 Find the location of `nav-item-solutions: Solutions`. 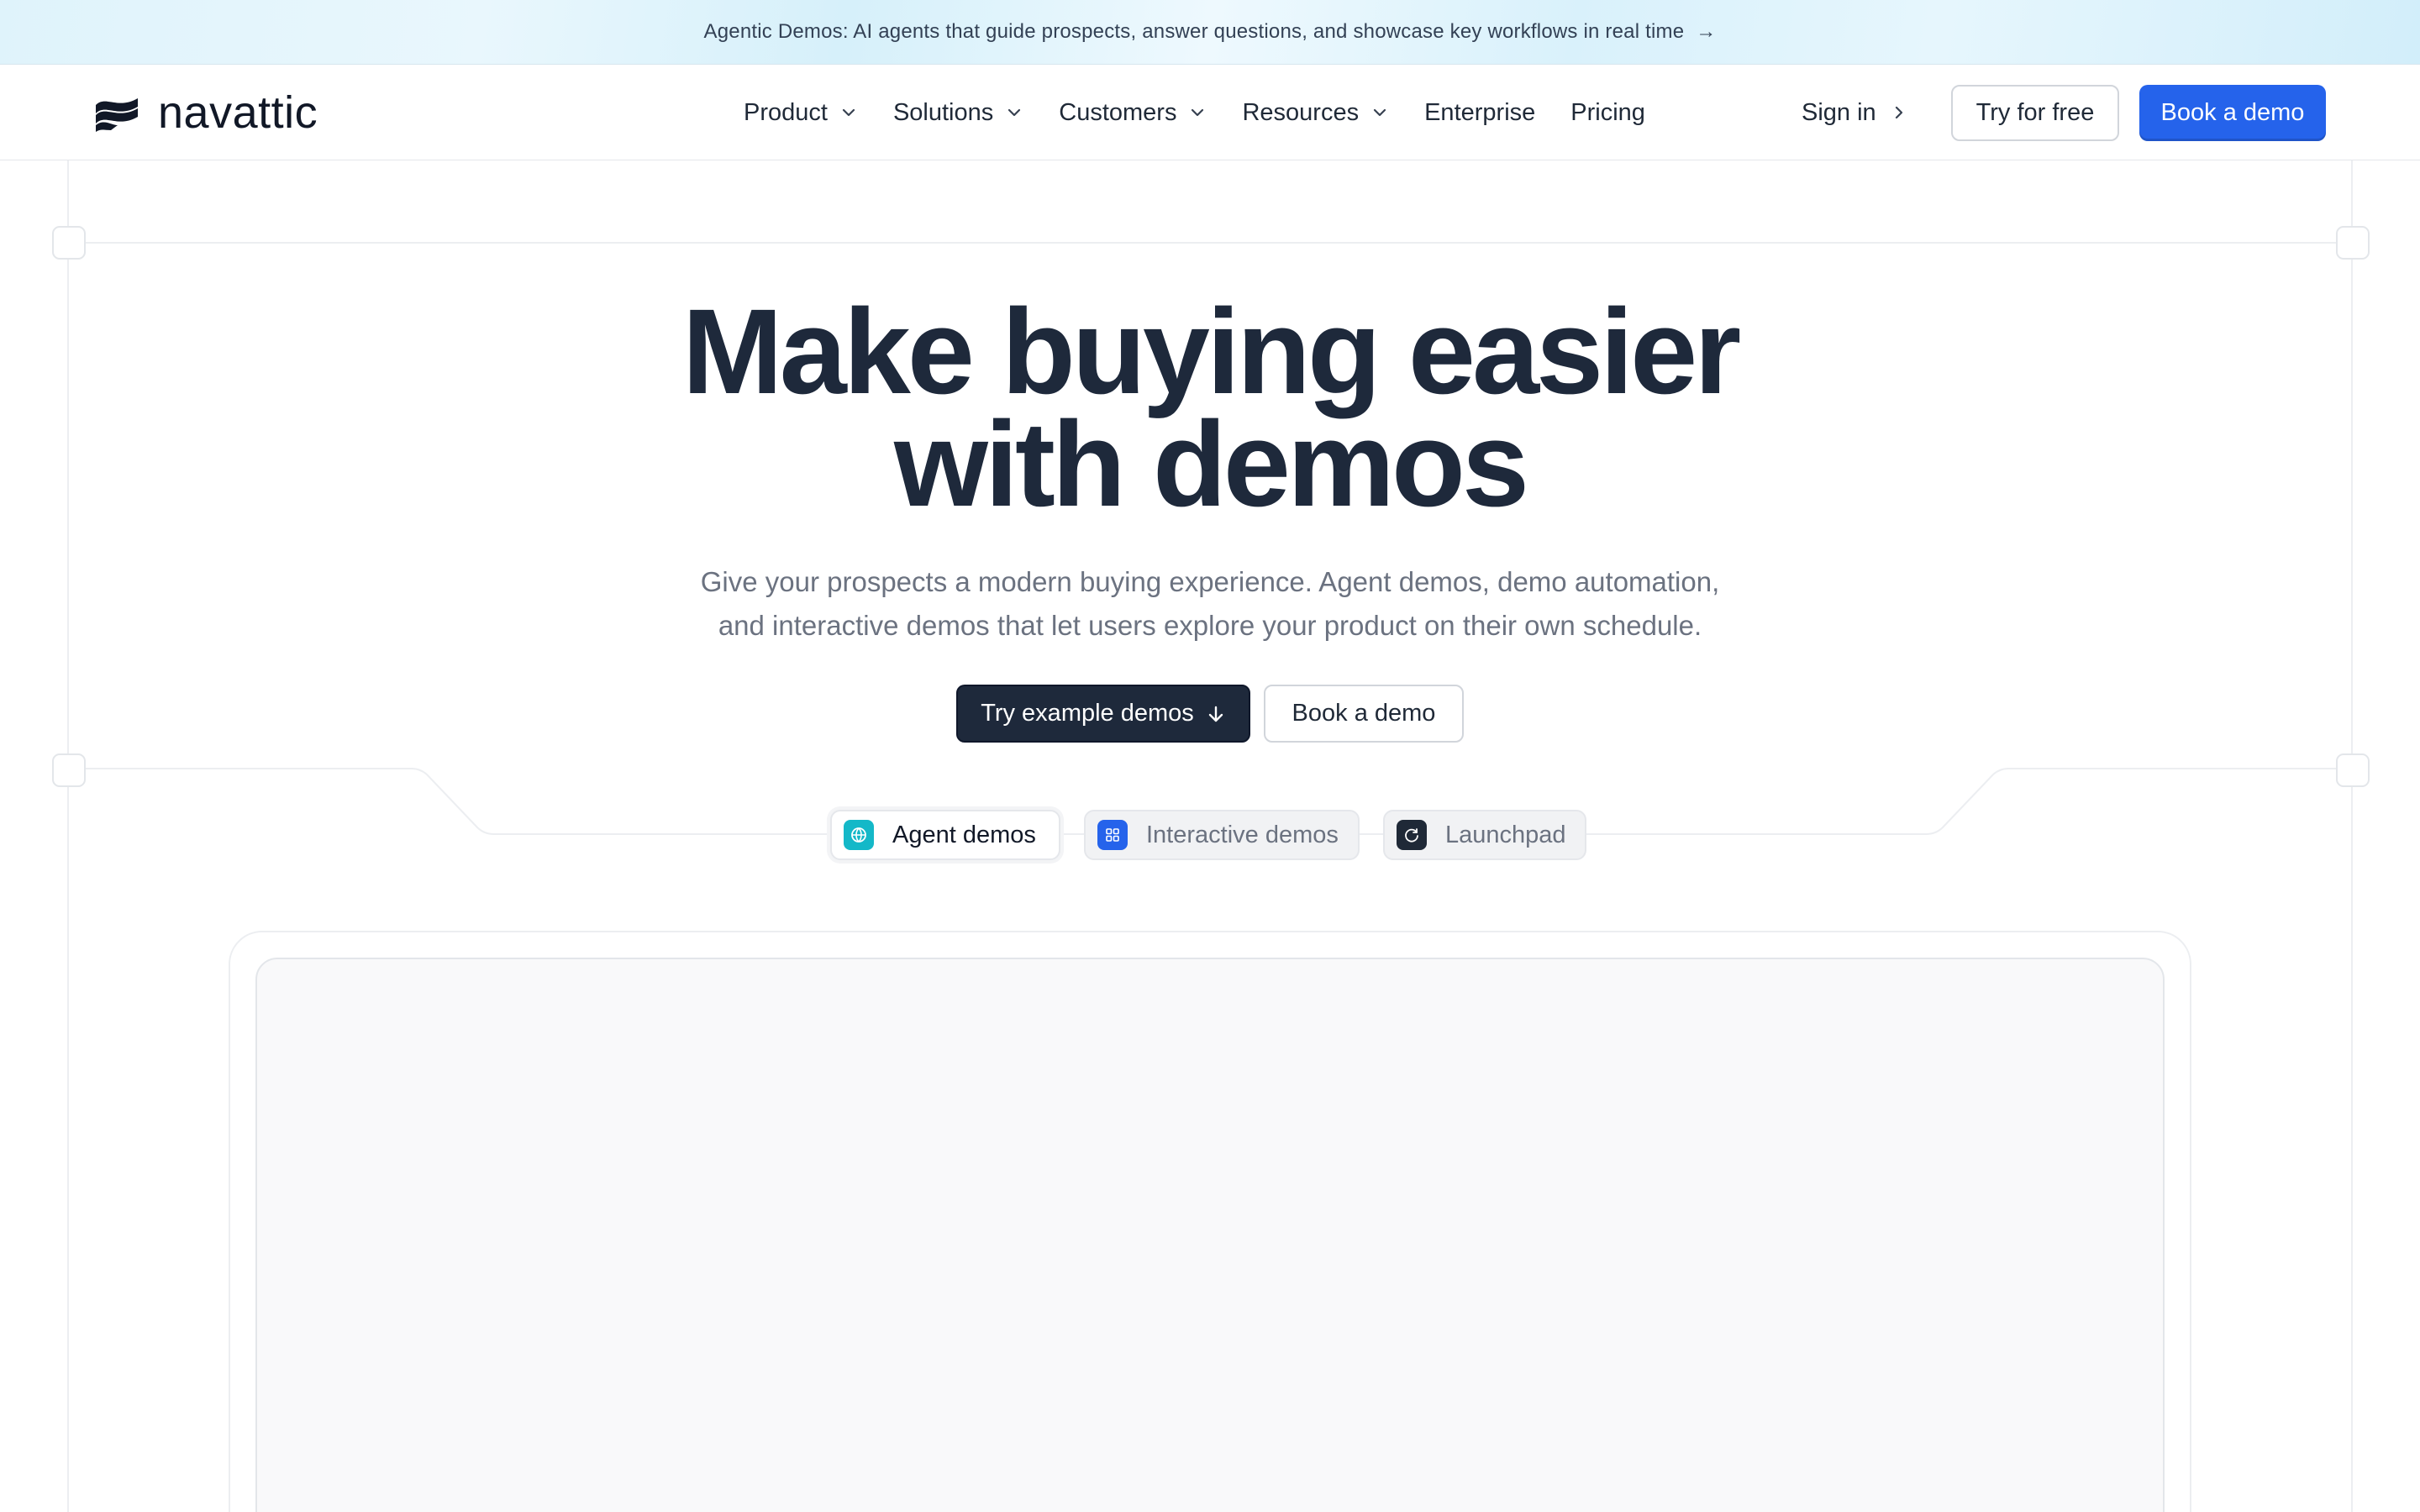

nav-item-solutions: Solutions is located at coordinates (958, 113).